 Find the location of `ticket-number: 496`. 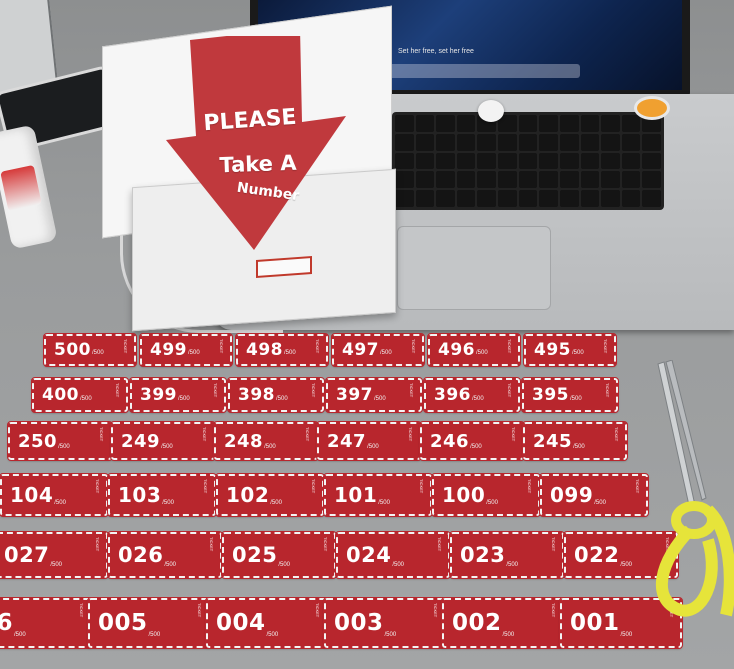

ticket-number: 496 is located at coordinates (456, 350).